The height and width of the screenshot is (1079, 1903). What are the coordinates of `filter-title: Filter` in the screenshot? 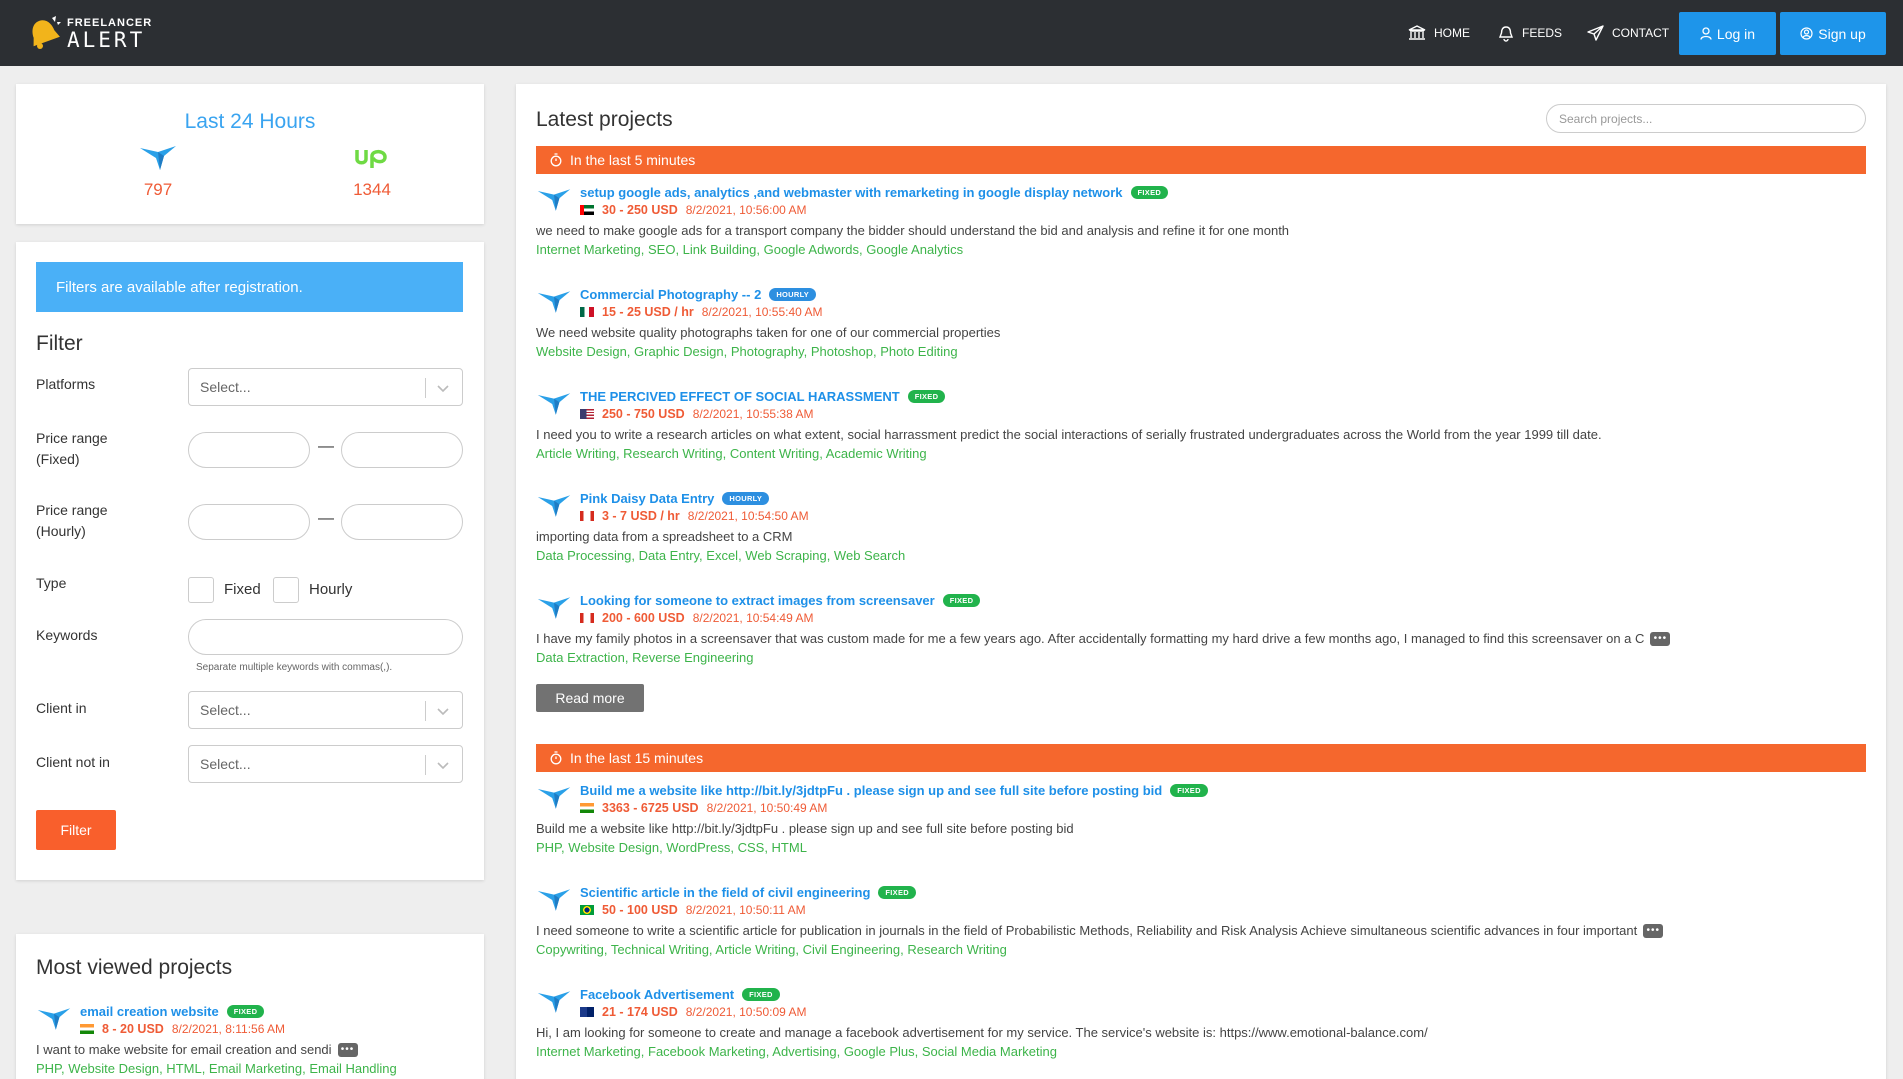 It's located at (59, 343).